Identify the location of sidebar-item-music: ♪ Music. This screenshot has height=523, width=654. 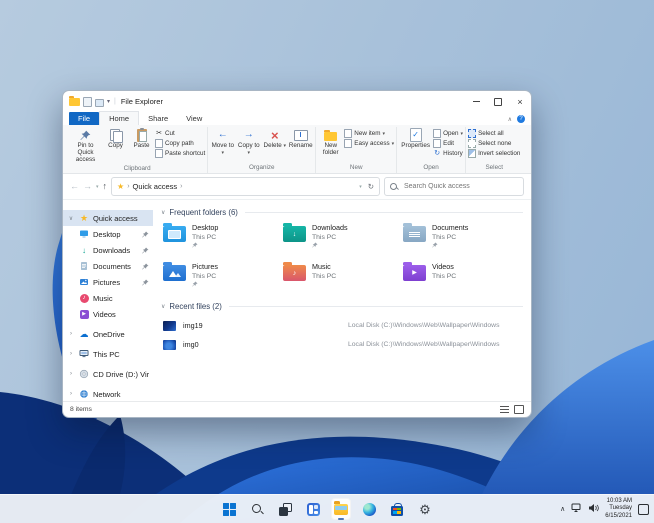
(108, 298).